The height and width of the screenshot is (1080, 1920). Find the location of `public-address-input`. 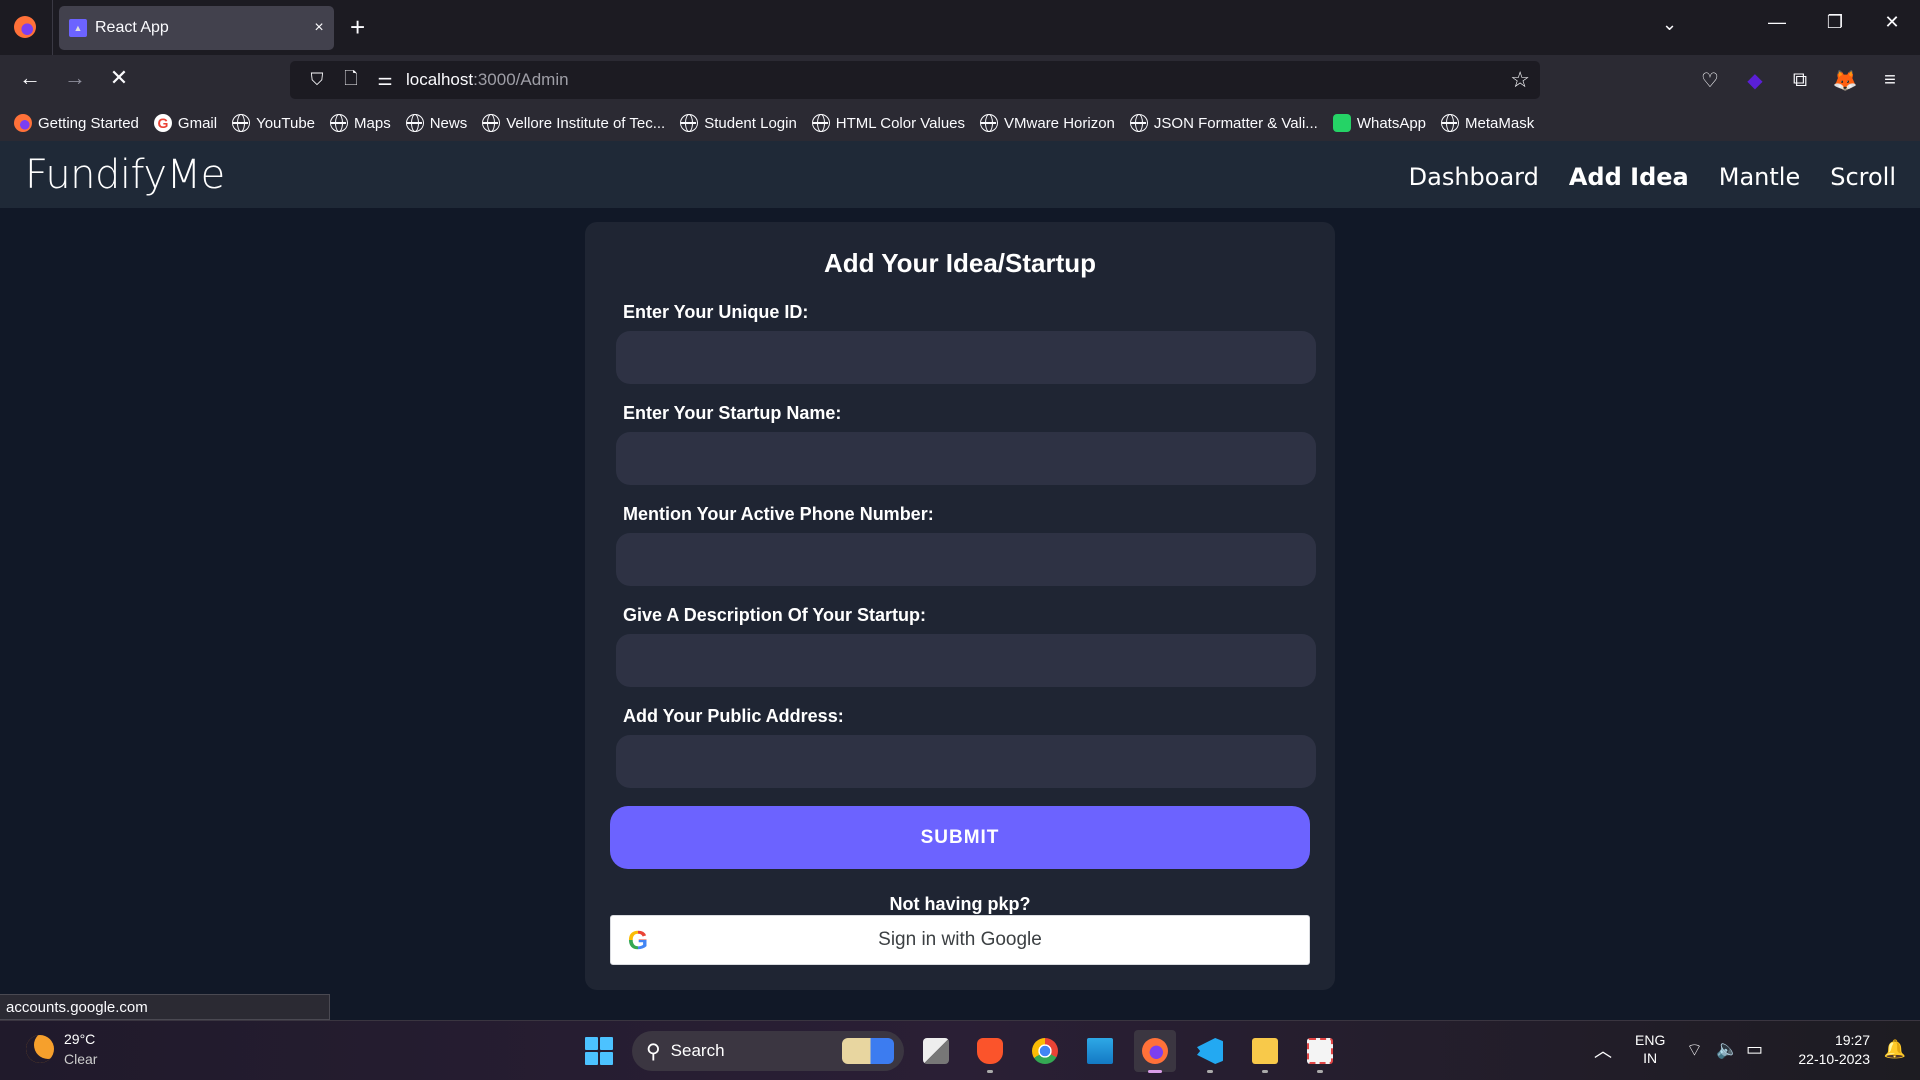

public-address-input is located at coordinates (966, 761).